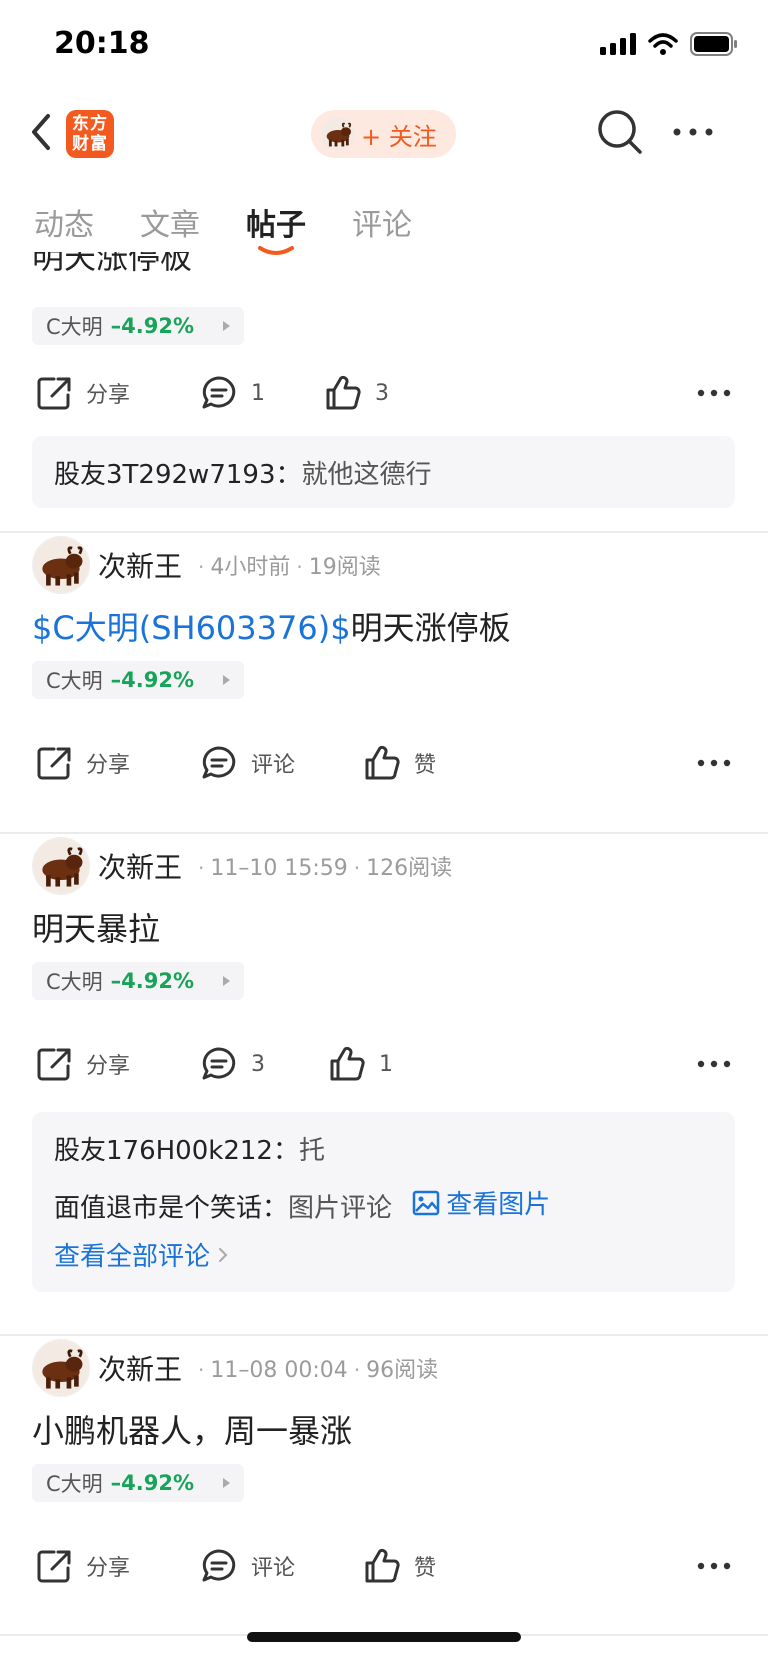 Image resolution: width=768 pixels, height=1663 pixels. Describe the element at coordinates (430, 628) in the screenshot. I see `post-body: 明天涨停板` at that location.